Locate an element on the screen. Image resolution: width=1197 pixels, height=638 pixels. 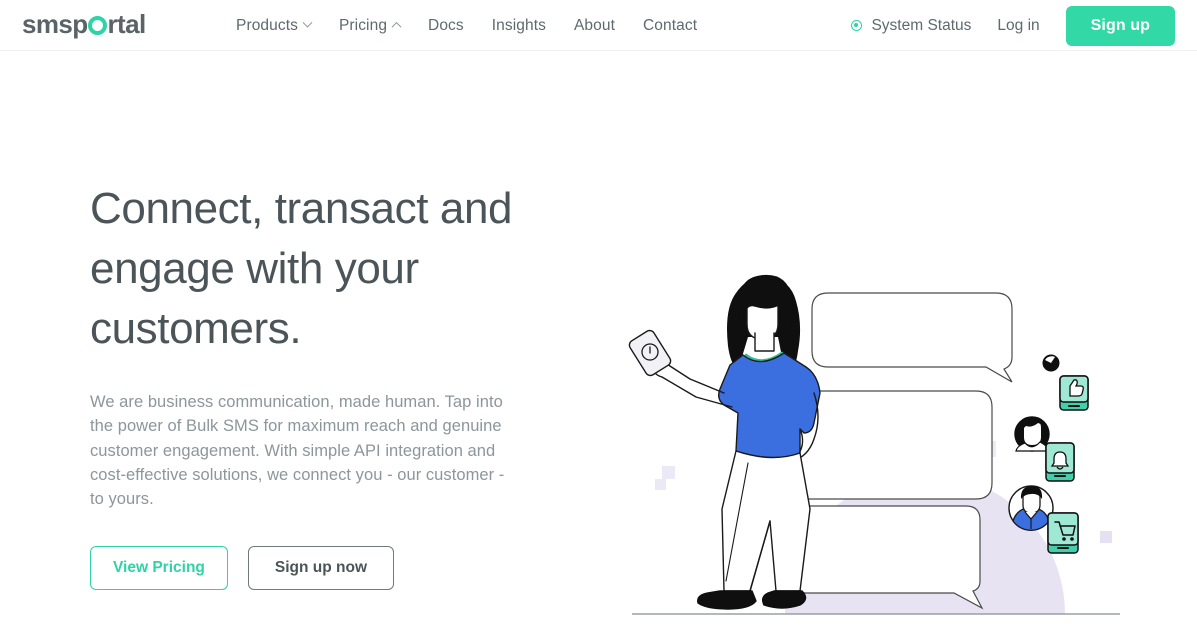
nav-item-products: Products is located at coordinates (274, 26).